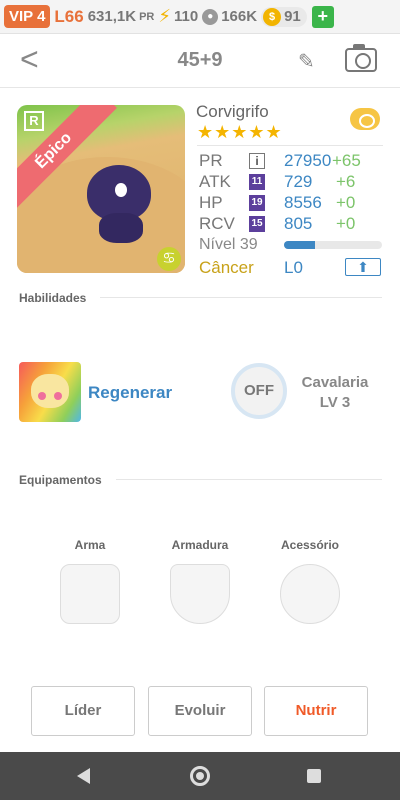 Image resolution: width=400 pixels, height=800 pixels. What do you see at coordinates (200, 594) in the screenshot?
I see `armor-slot` at bounding box center [200, 594].